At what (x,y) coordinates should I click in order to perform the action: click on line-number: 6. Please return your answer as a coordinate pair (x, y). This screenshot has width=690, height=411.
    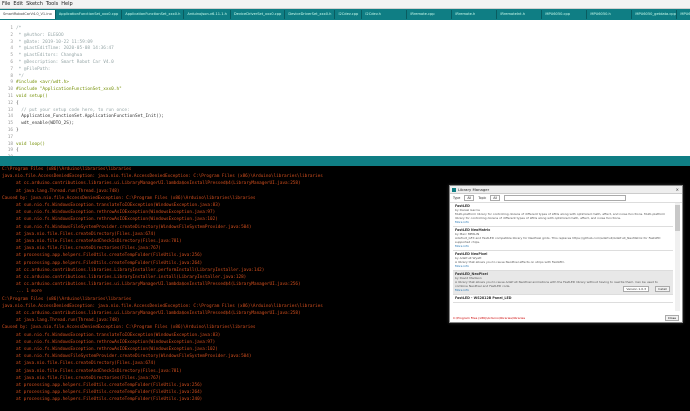
    Looking at the image, I should click on (6, 63).